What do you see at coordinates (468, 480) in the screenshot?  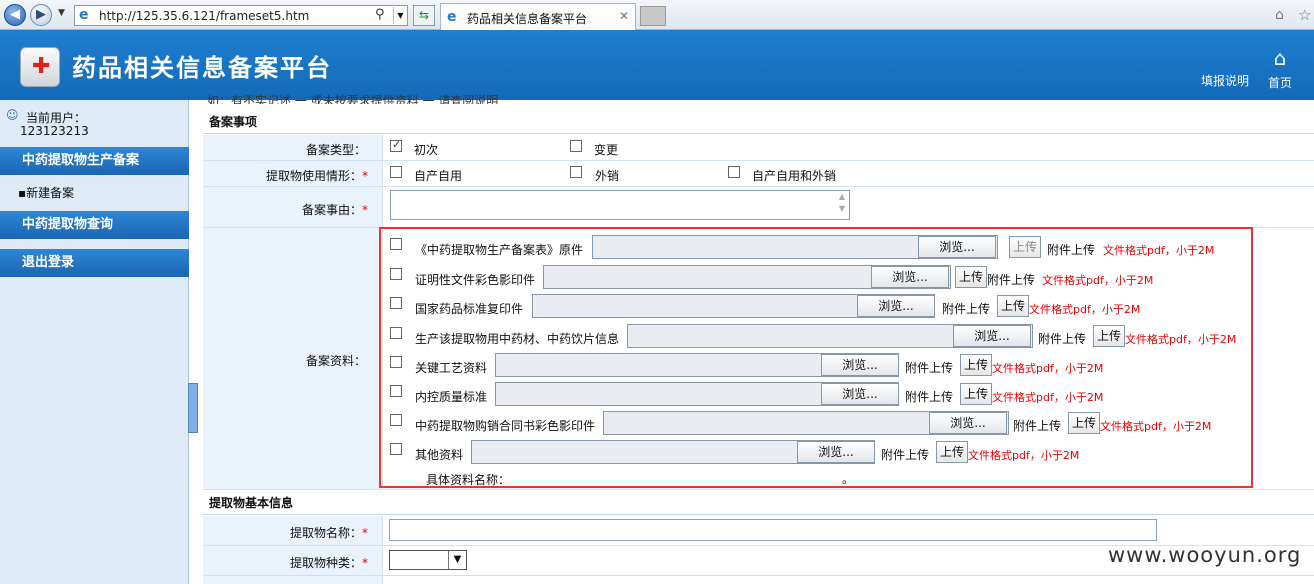 I see `other-name-label: 具体资料名称：` at bounding box center [468, 480].